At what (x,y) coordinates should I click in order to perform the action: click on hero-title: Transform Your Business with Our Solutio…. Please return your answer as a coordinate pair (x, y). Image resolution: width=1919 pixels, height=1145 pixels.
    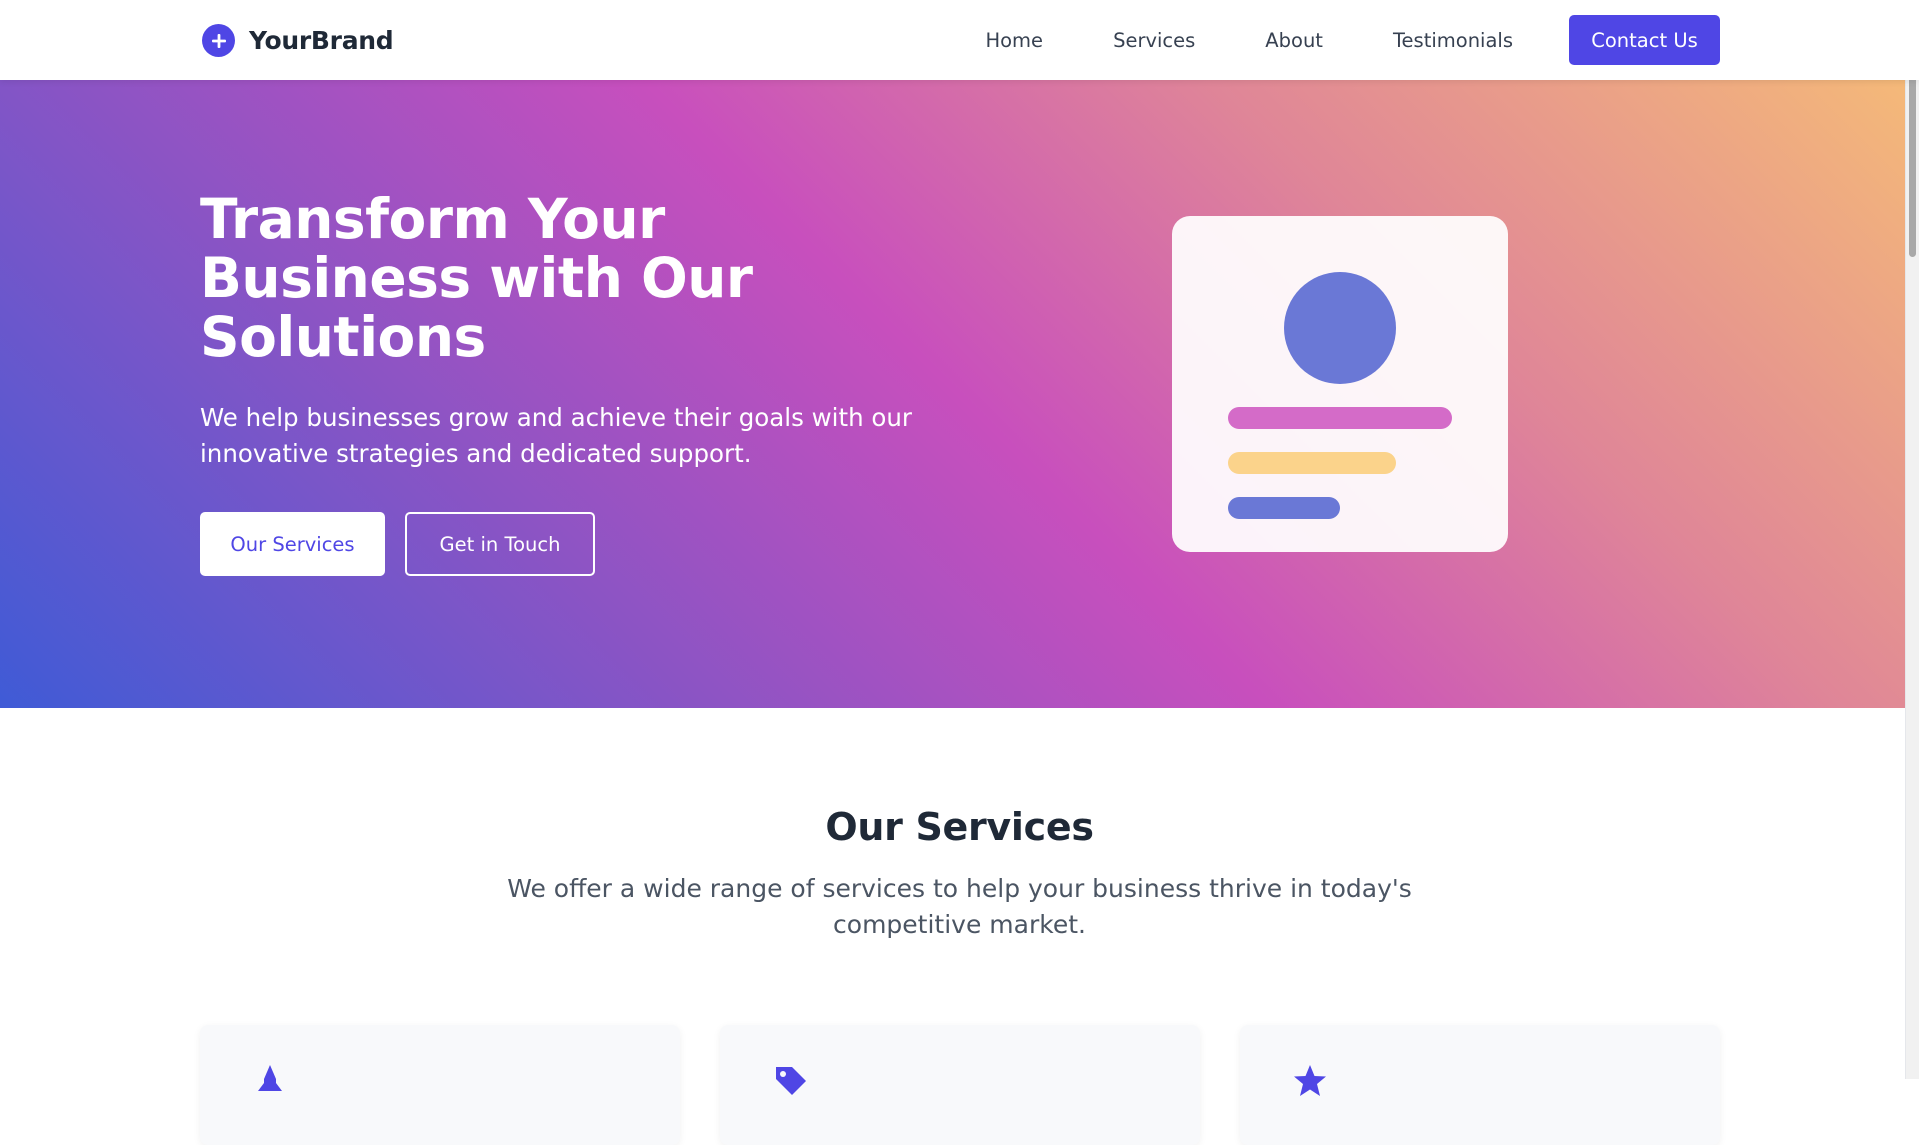
    Looking at the image, I should click on (476, 278).